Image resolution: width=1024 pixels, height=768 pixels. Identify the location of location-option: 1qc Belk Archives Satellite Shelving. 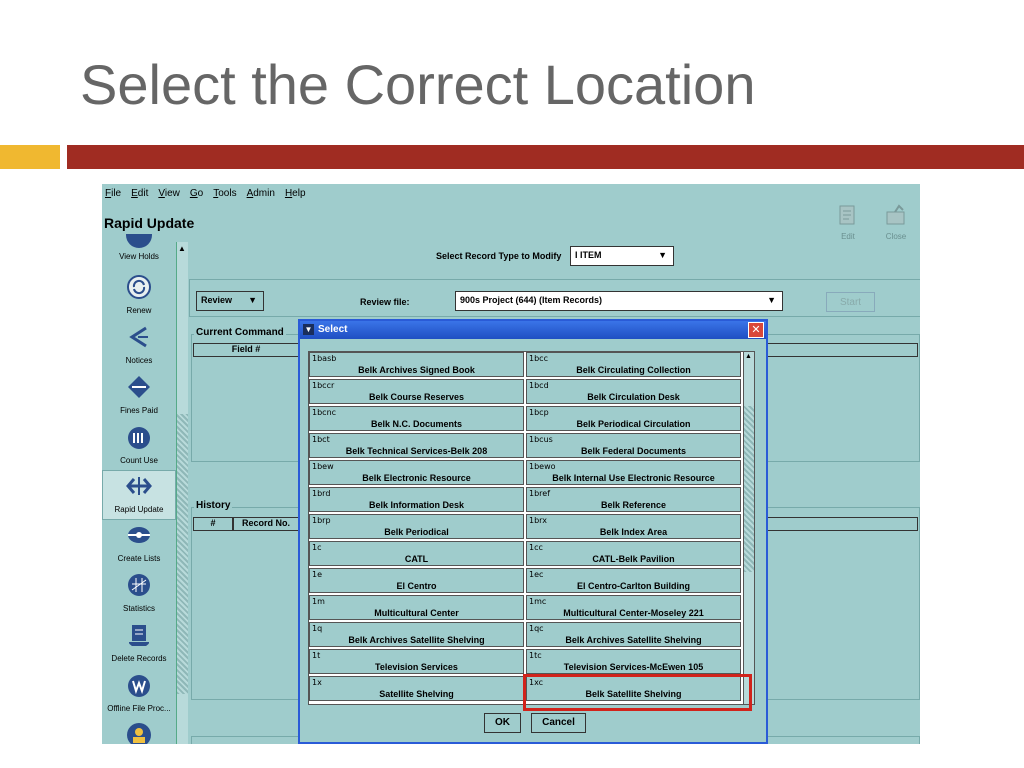
(633, 634).